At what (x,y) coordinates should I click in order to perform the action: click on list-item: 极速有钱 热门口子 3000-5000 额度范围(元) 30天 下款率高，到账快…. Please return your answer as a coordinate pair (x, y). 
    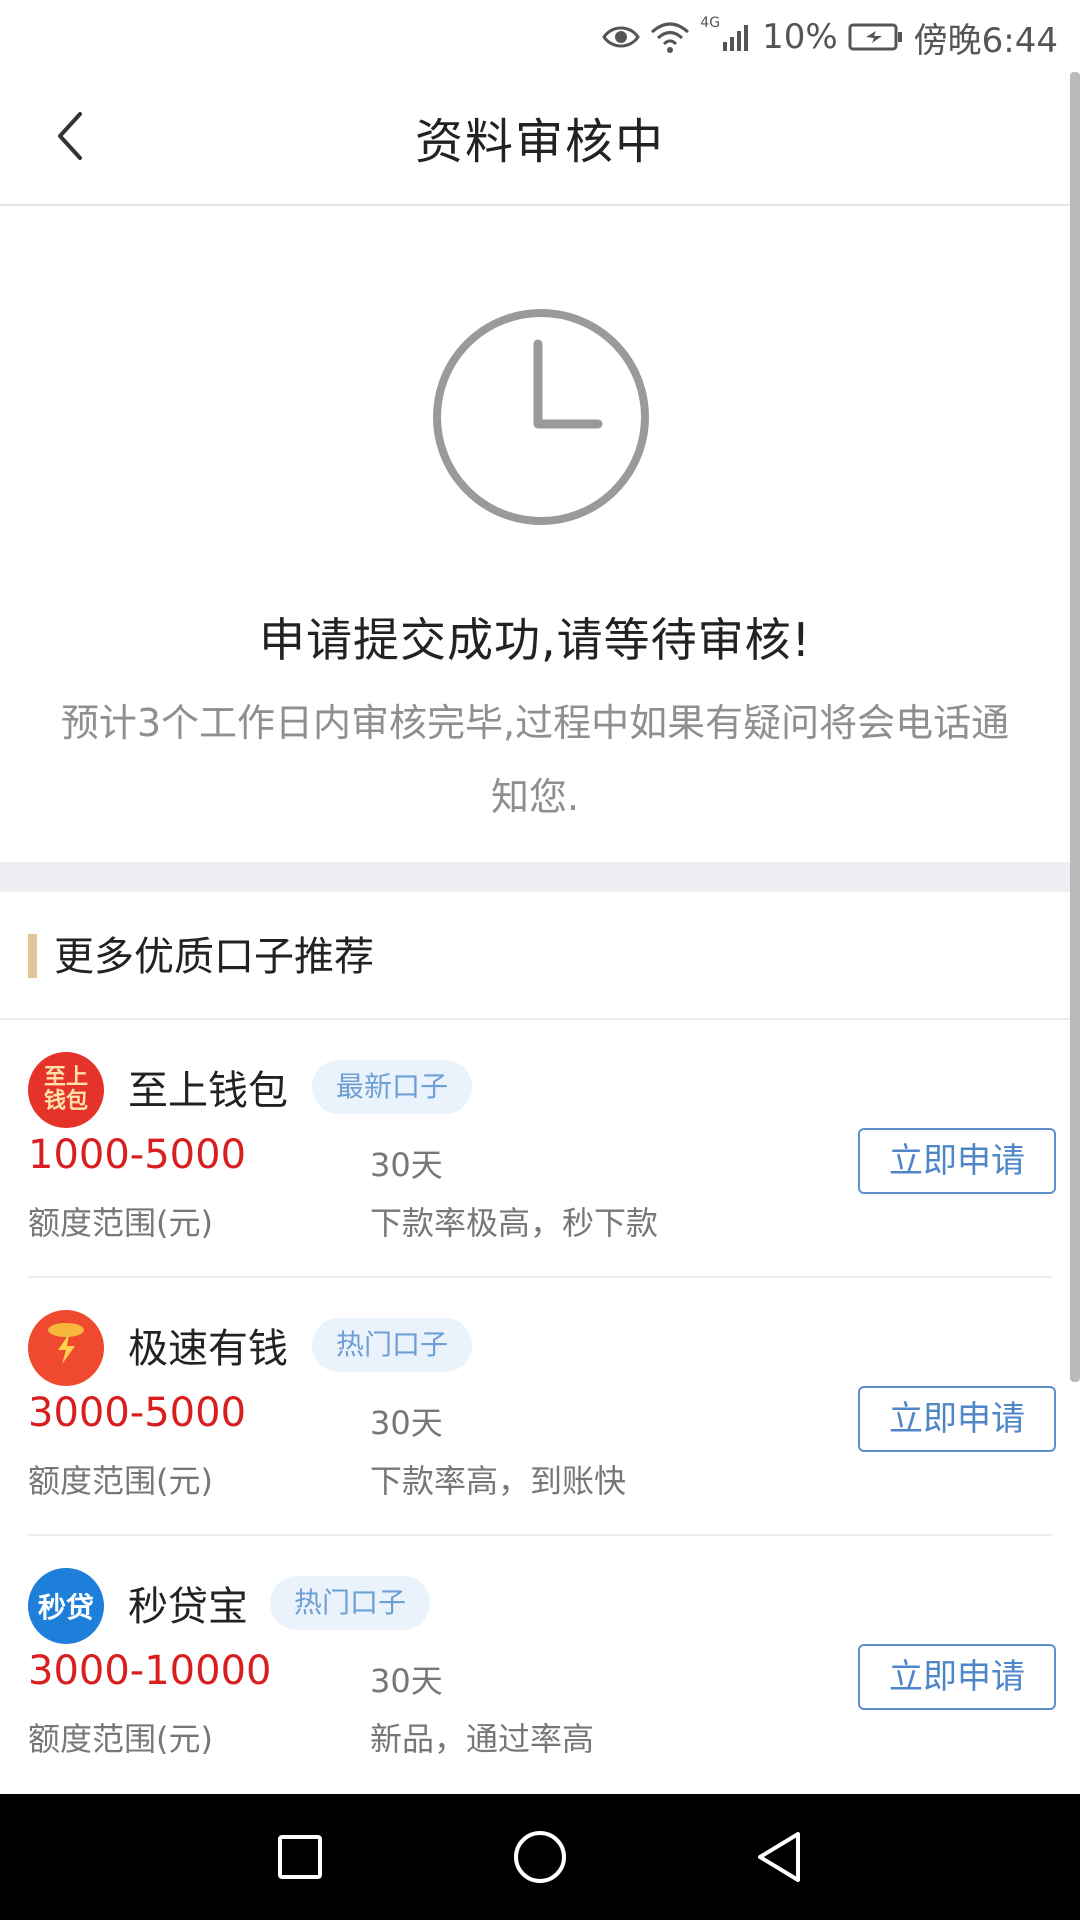
    Looking at the image, I should click on (535, 1407).